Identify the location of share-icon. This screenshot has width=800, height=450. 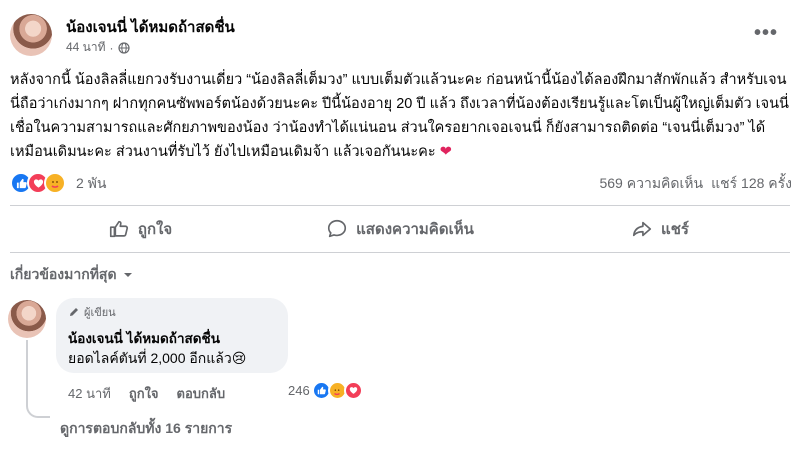
(642, 229).